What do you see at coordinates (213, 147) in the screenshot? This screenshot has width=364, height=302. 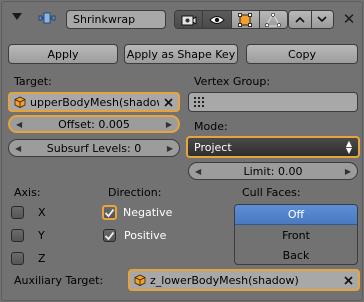 I see `mode-dropdown-value: Project` at bounding box center [213, 147].